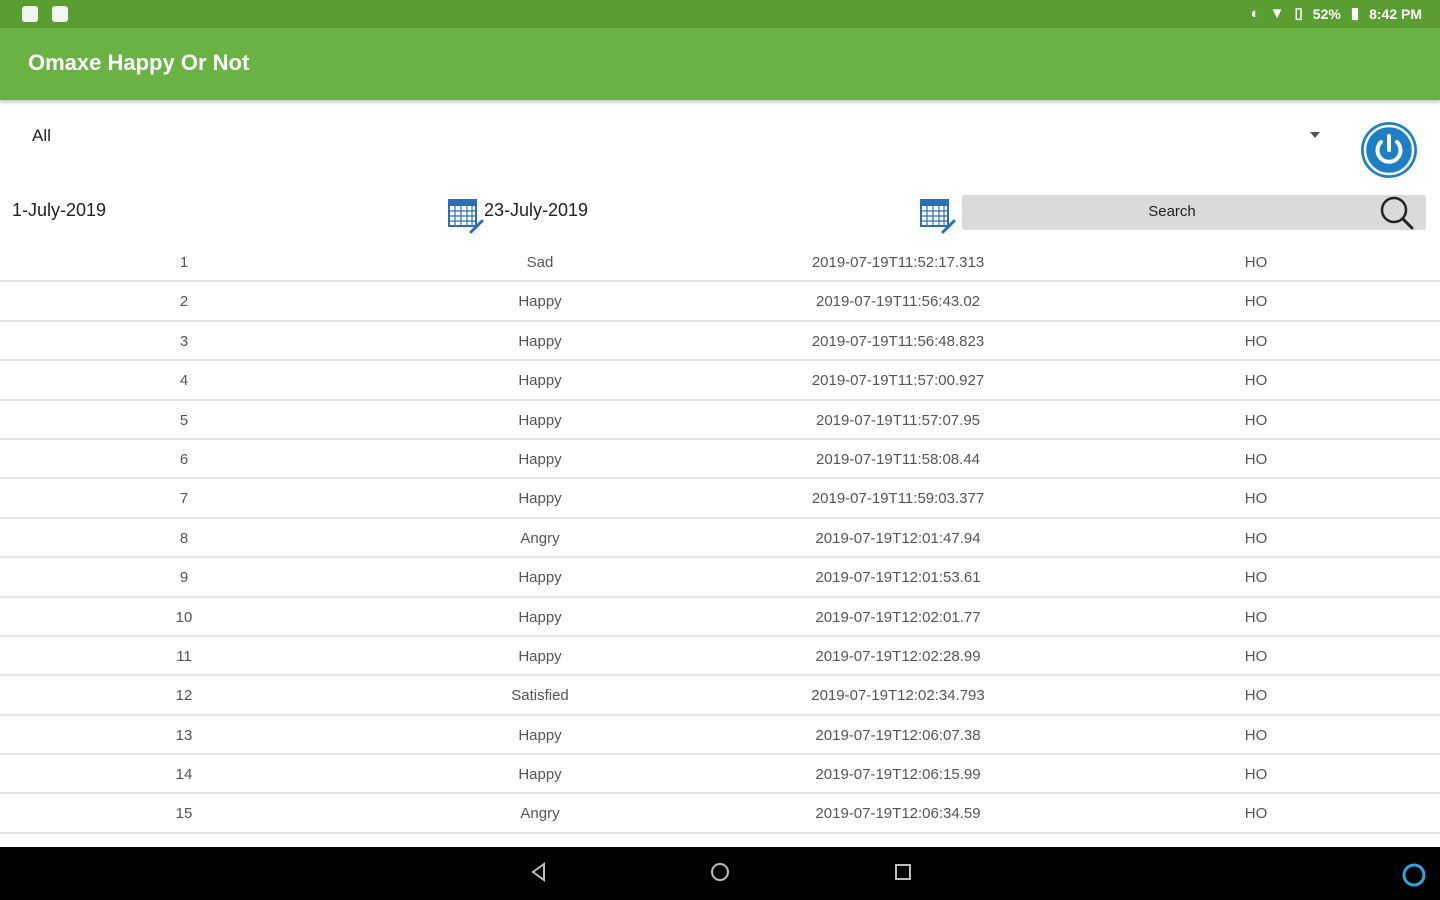 This screenshot has height=900, width=1440. Describe the element at coordinates (59, 210) in the screenshot. I see `from-date: 1-July-2019` at that location.